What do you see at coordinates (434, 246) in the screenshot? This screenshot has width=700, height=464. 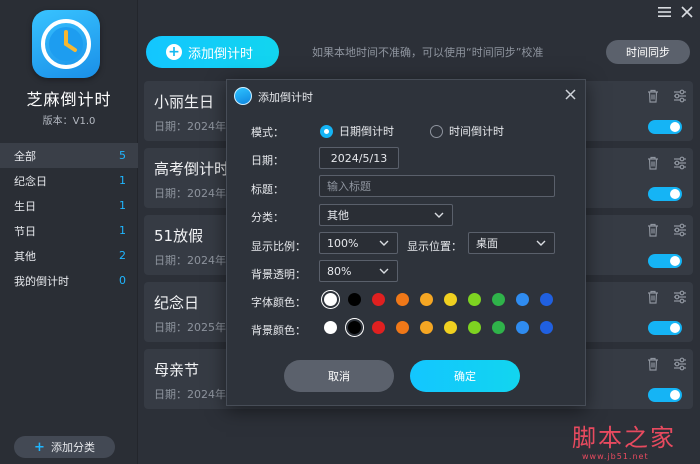 I see `position-label: 显示位置：` at bounding box center [434, 246].